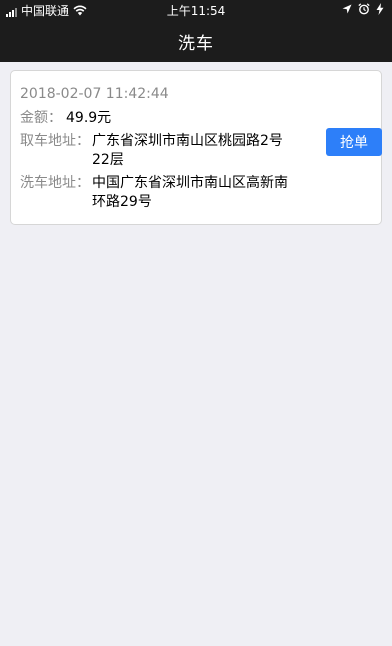  I want to click on status-right, so click(363, 9).